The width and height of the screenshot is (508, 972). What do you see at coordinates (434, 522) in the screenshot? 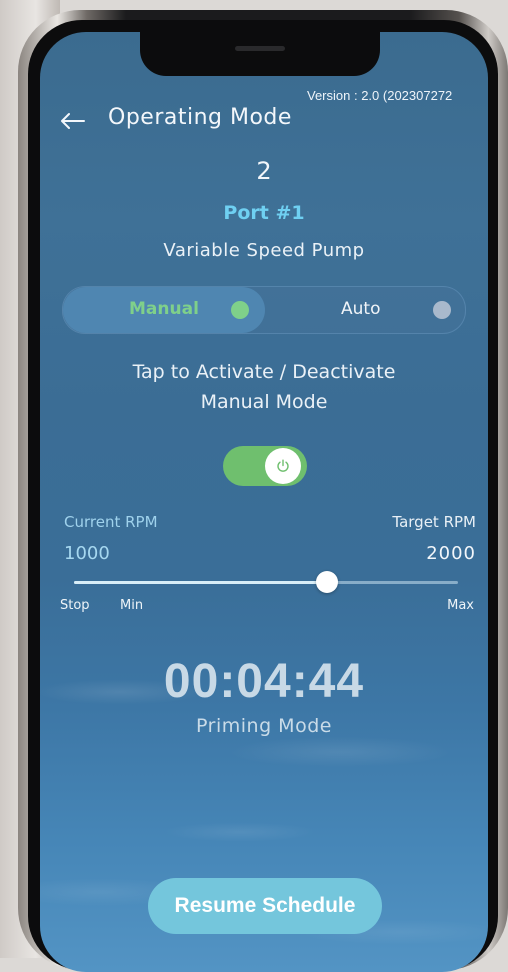
I see `target-rpm-label: Target RPM` at bounding box center [434, 522].